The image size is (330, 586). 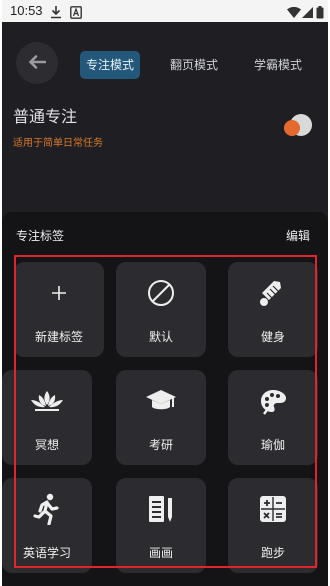 I want to click on tag-label: 考研, so click(x=160, y=445).